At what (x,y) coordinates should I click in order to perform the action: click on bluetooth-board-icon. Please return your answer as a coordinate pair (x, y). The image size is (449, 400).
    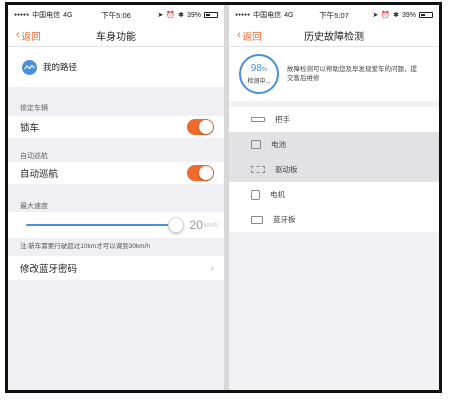
    Looking at the image, I should click on (257, 219).